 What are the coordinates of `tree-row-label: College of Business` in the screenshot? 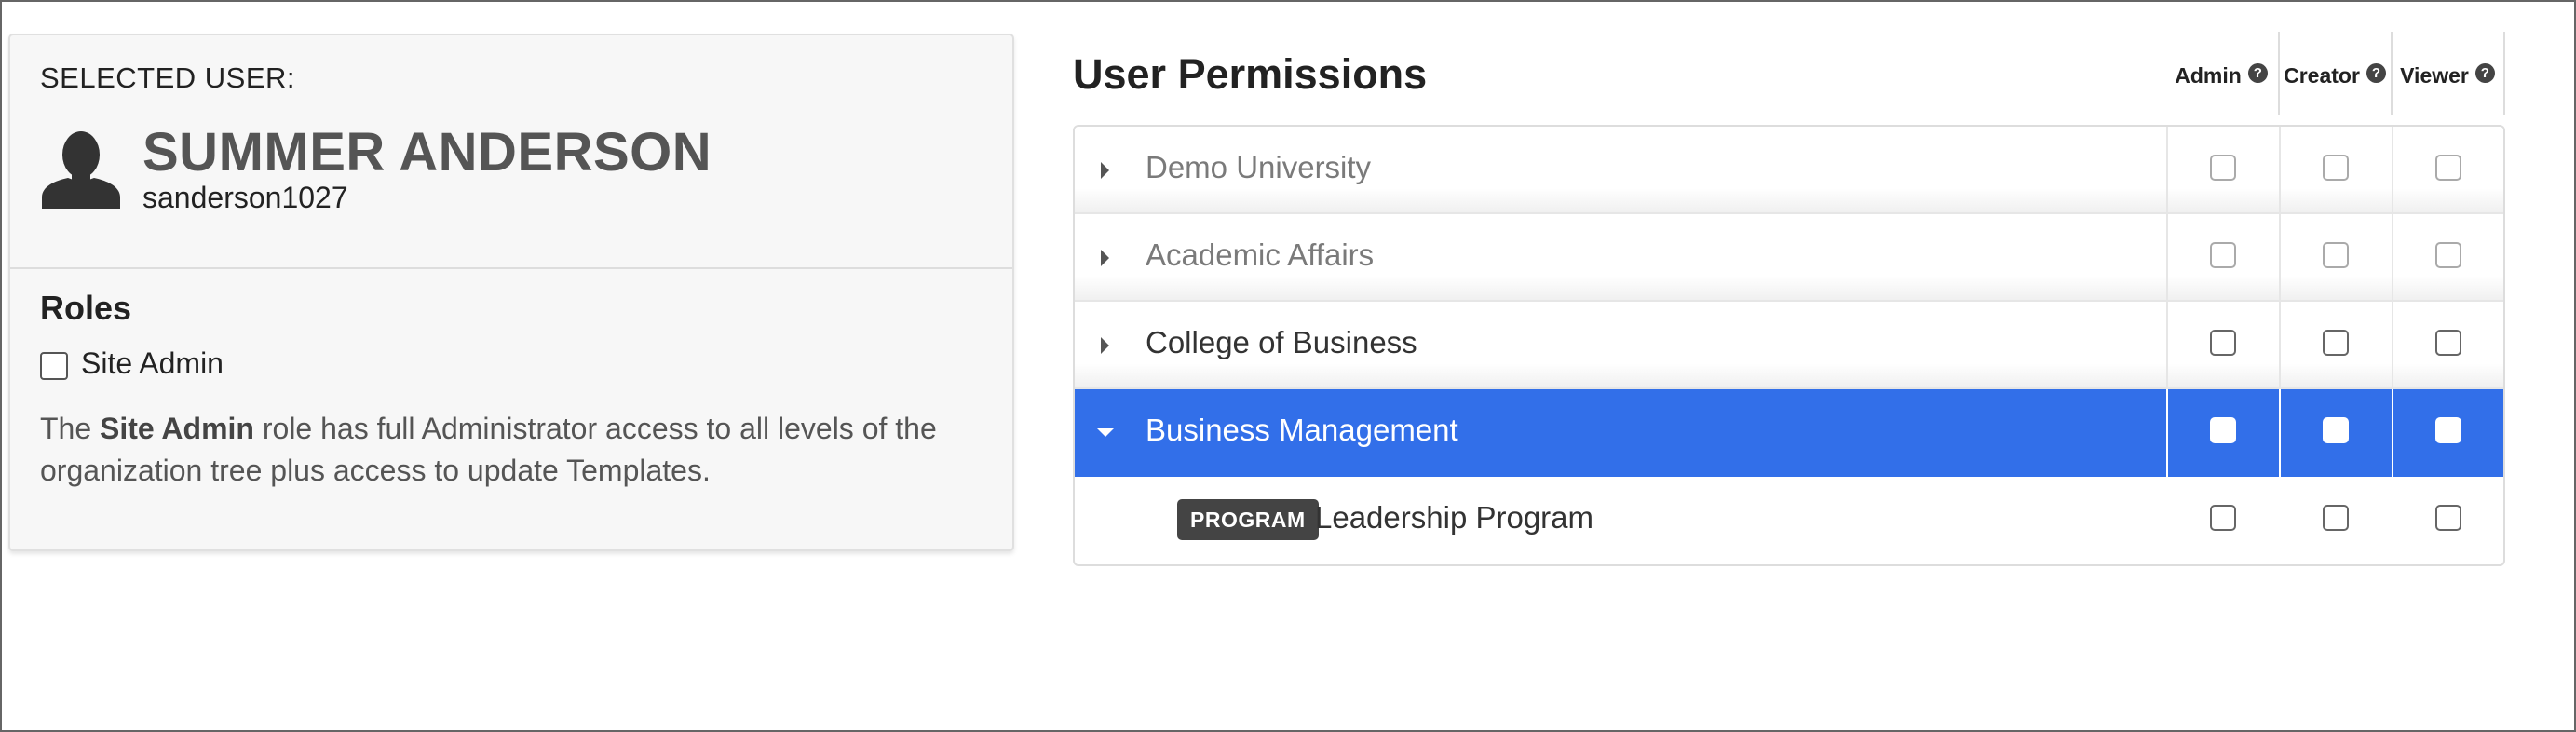 It's located at (1281, 342).